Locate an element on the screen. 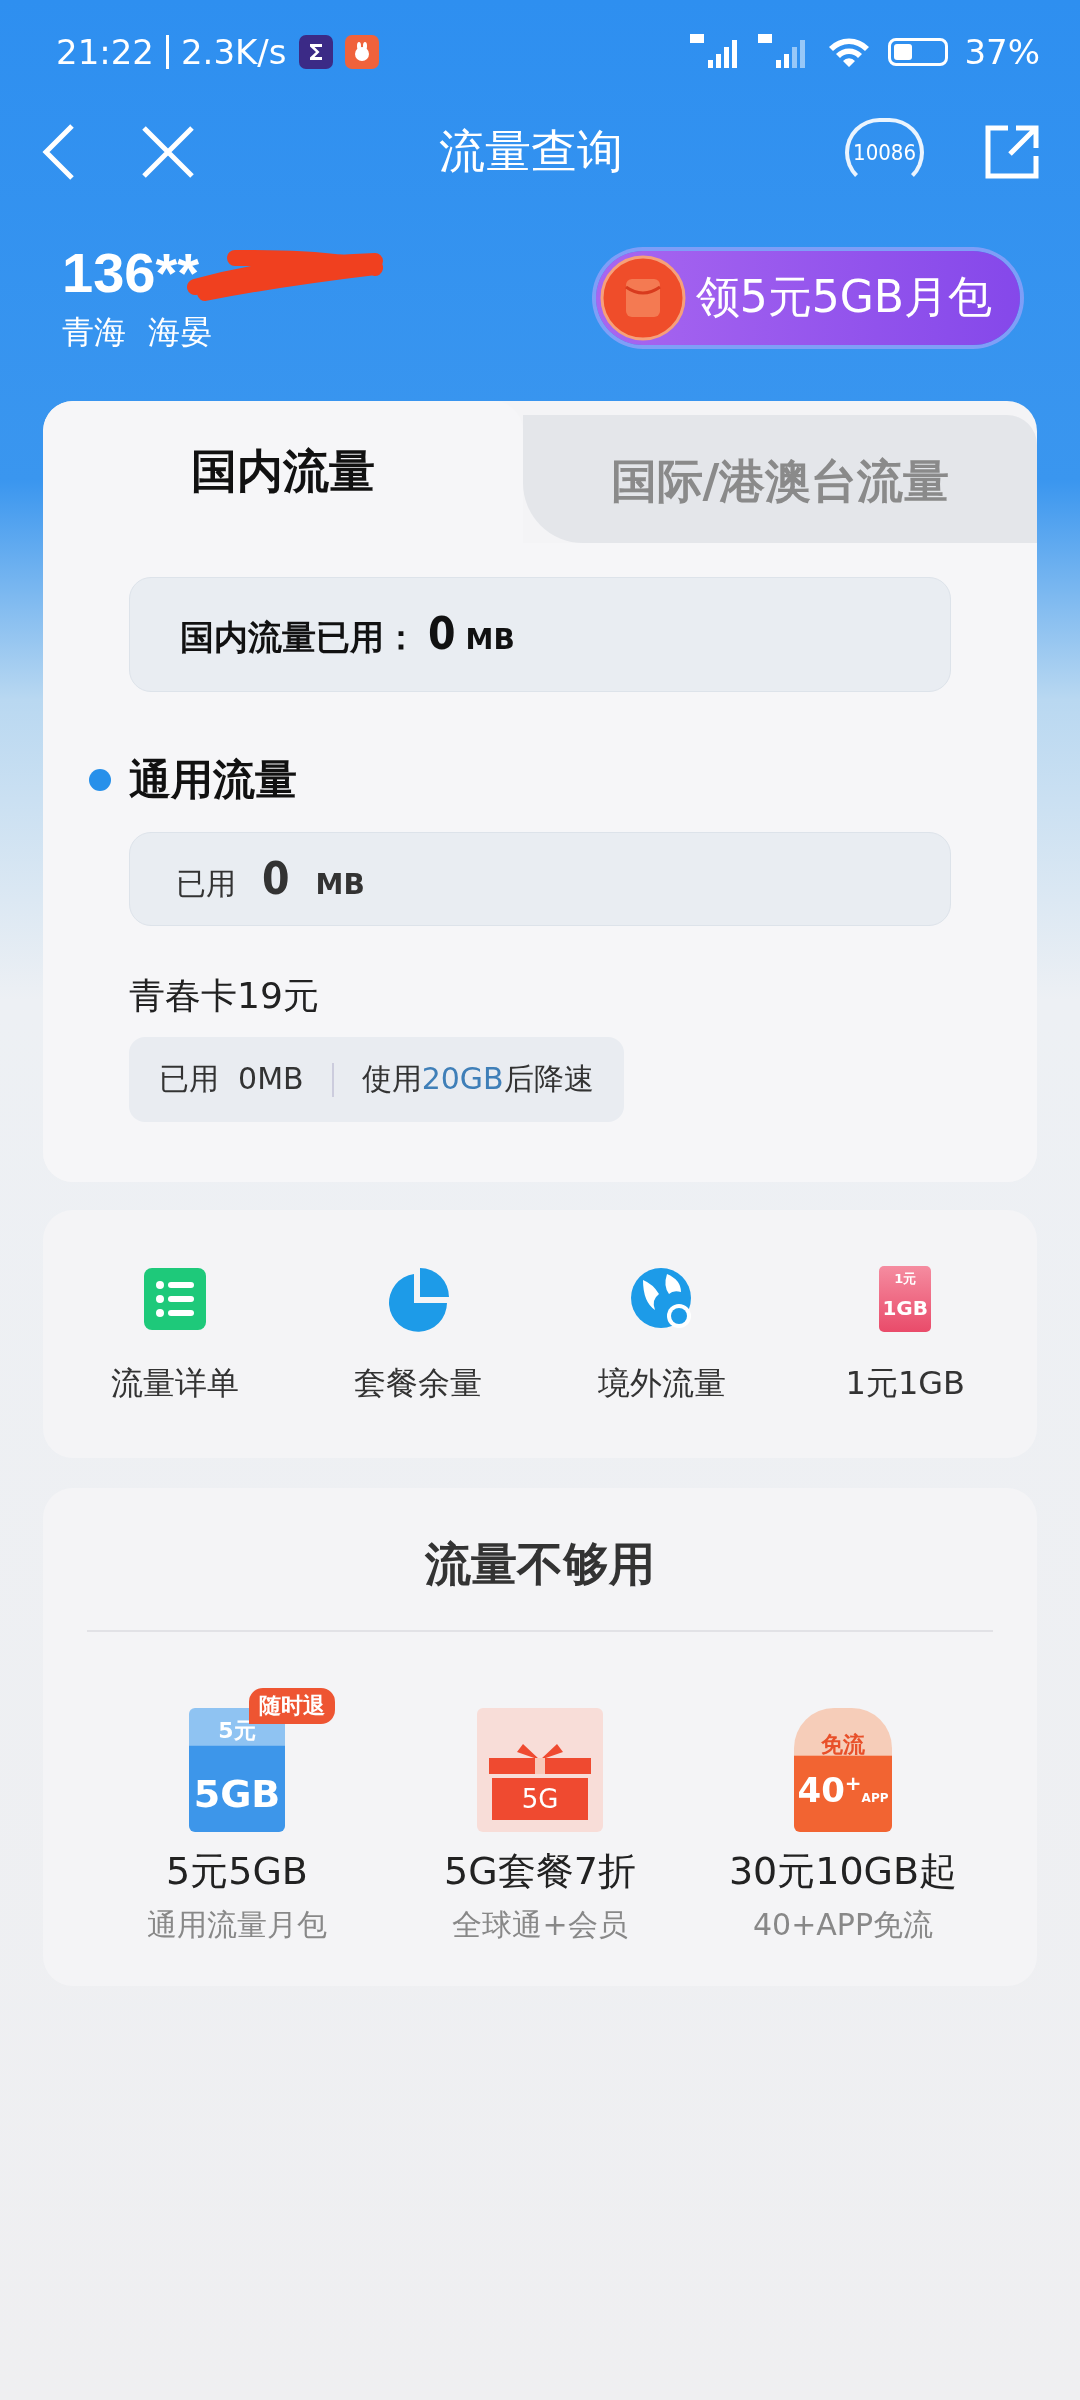 This screenshot has width=1080, height=2400. section-title: 流量不够用 is located at coordinates (540, 1560).